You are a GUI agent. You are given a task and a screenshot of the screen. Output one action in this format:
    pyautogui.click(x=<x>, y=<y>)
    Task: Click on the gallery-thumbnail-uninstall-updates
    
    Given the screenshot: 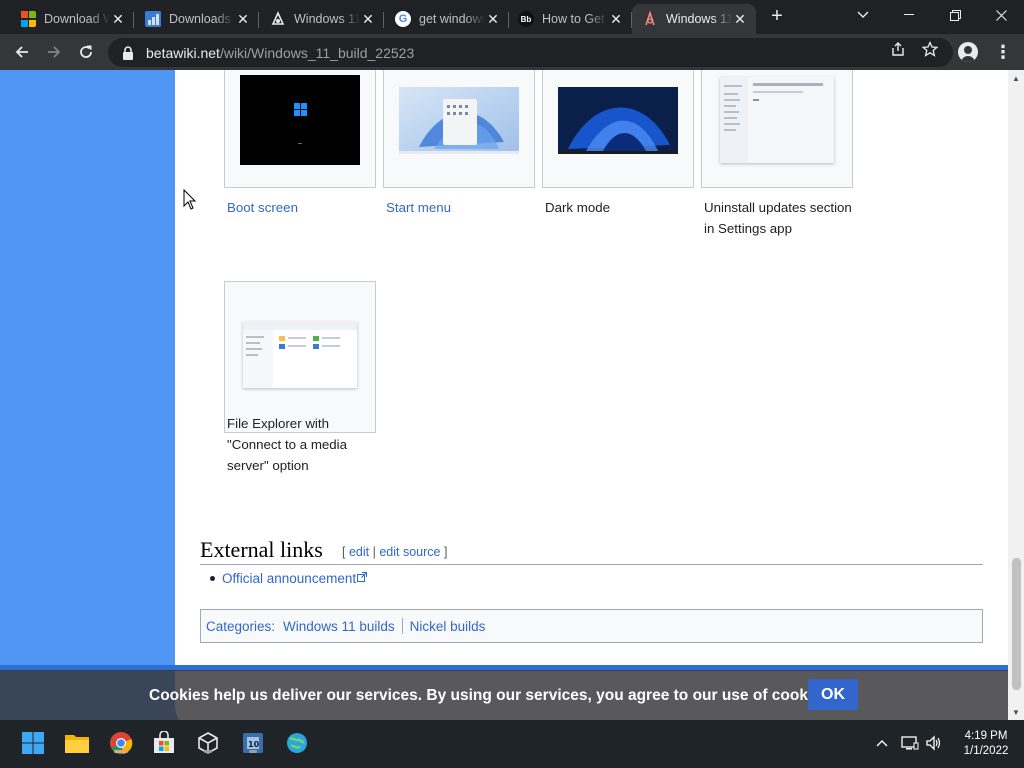 What is the action you would take?
    pyautogui.click(x=777, y=129)
    